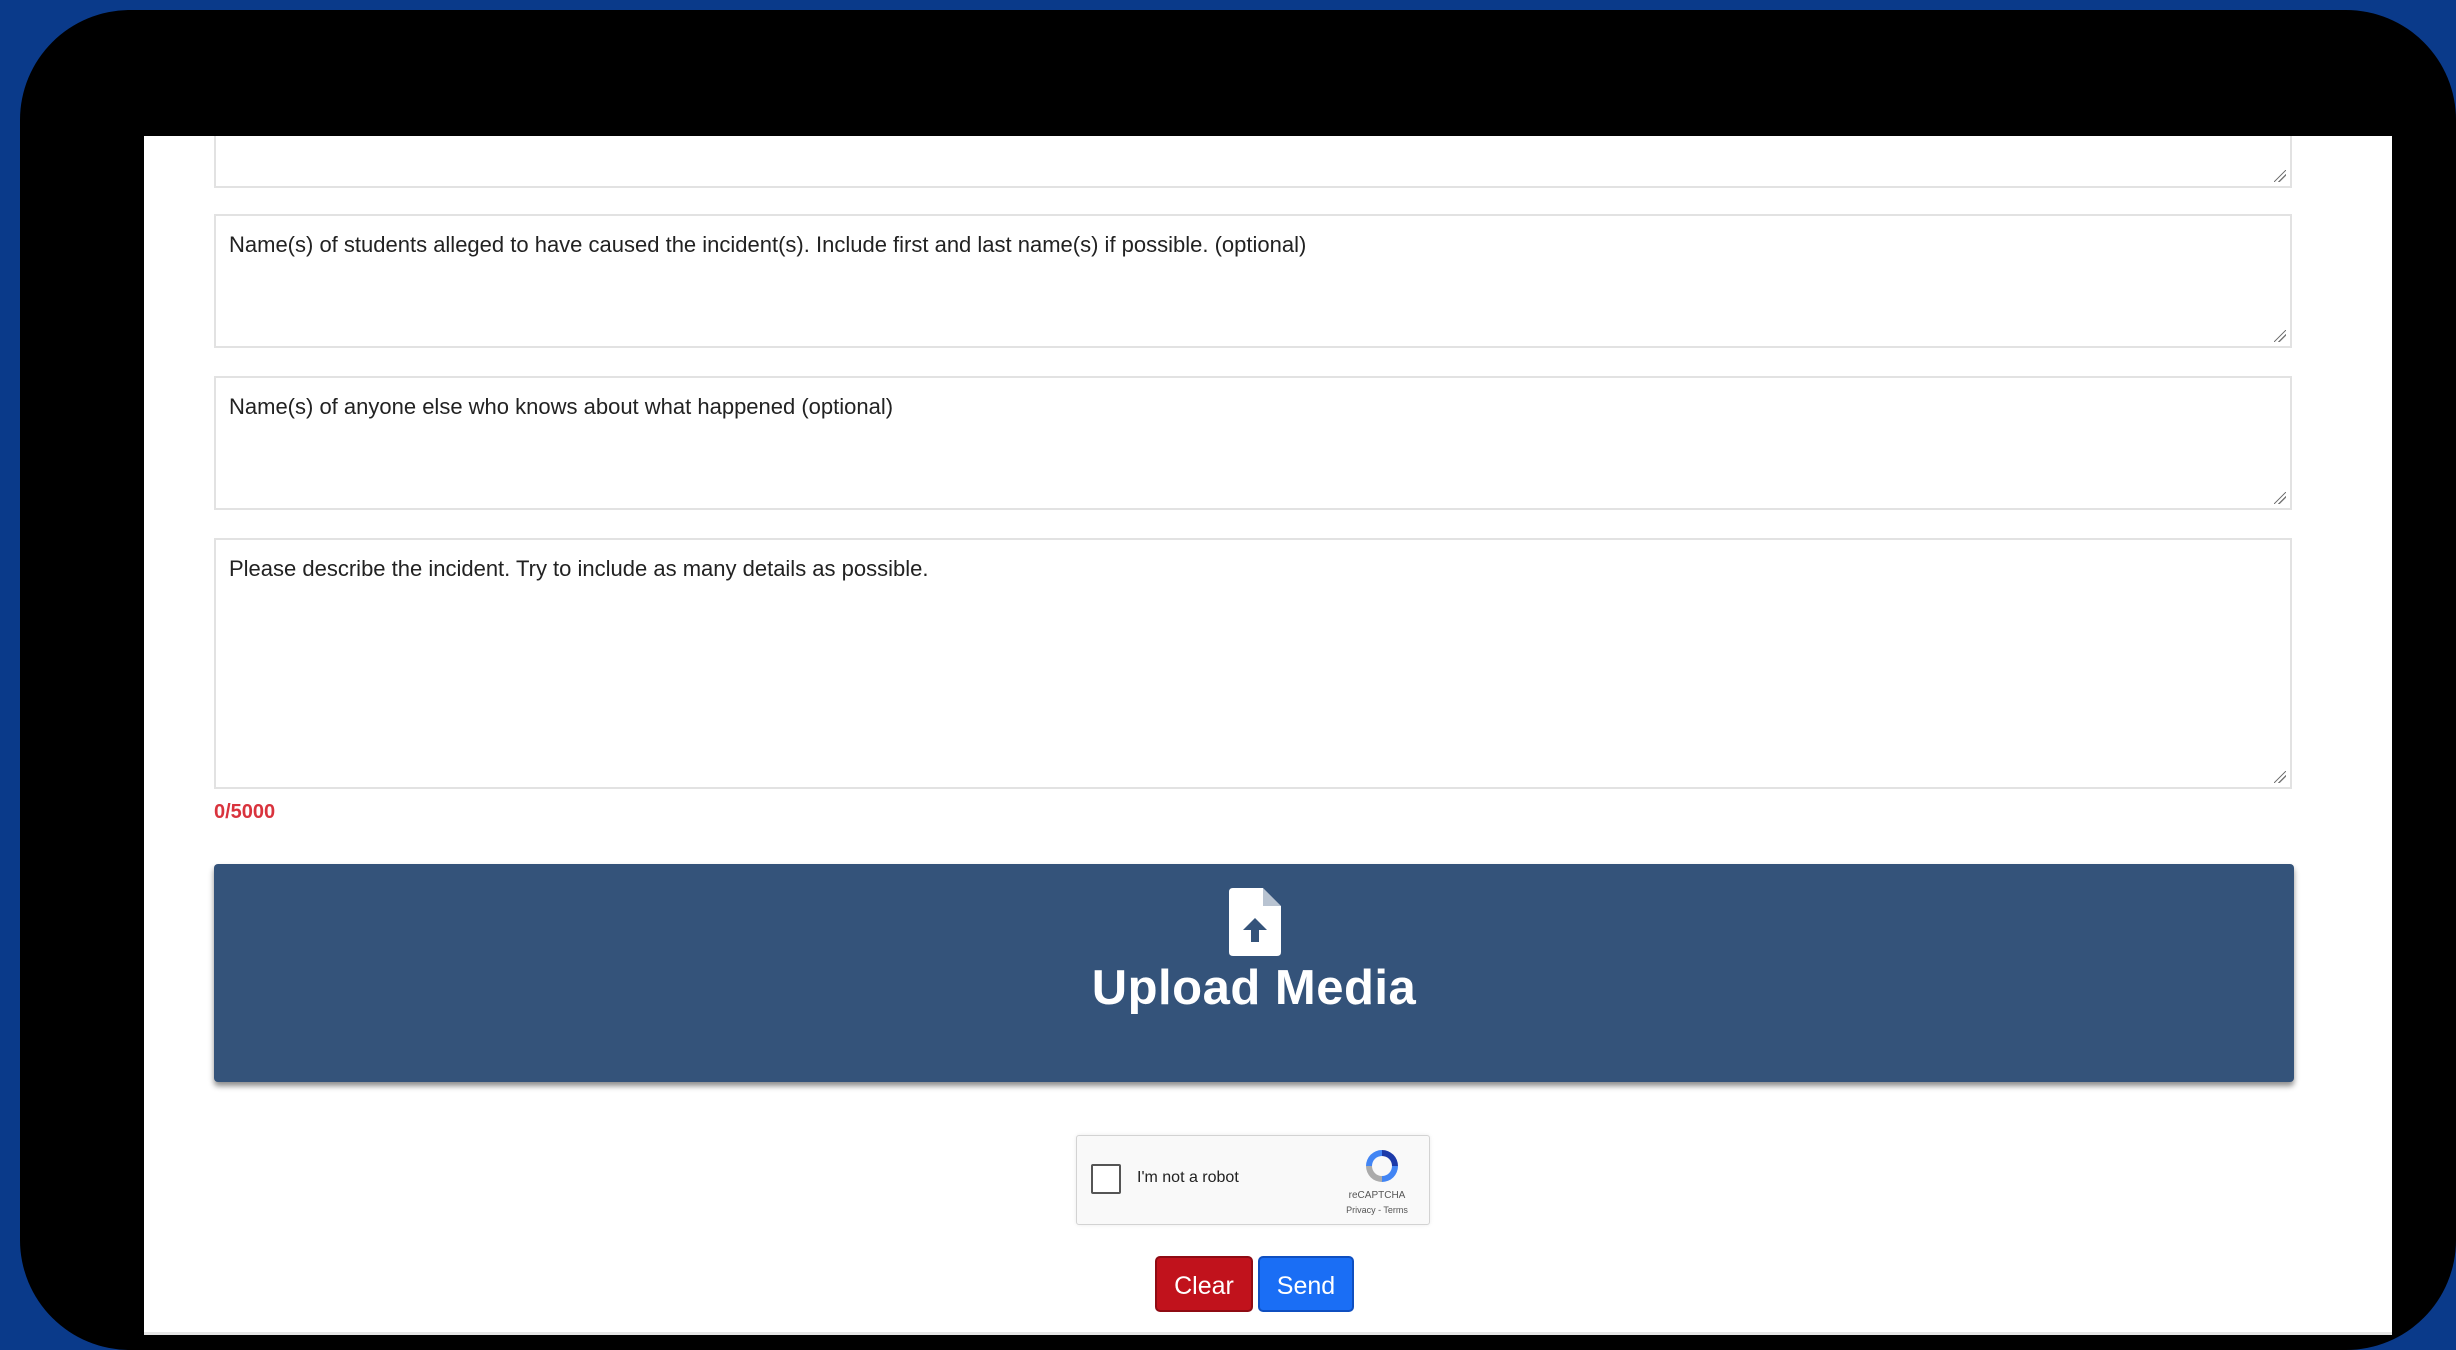 The width and height of the screenshot is (2456, 1350). I want to click on character-counter: 0/5000, so click(245, 812).